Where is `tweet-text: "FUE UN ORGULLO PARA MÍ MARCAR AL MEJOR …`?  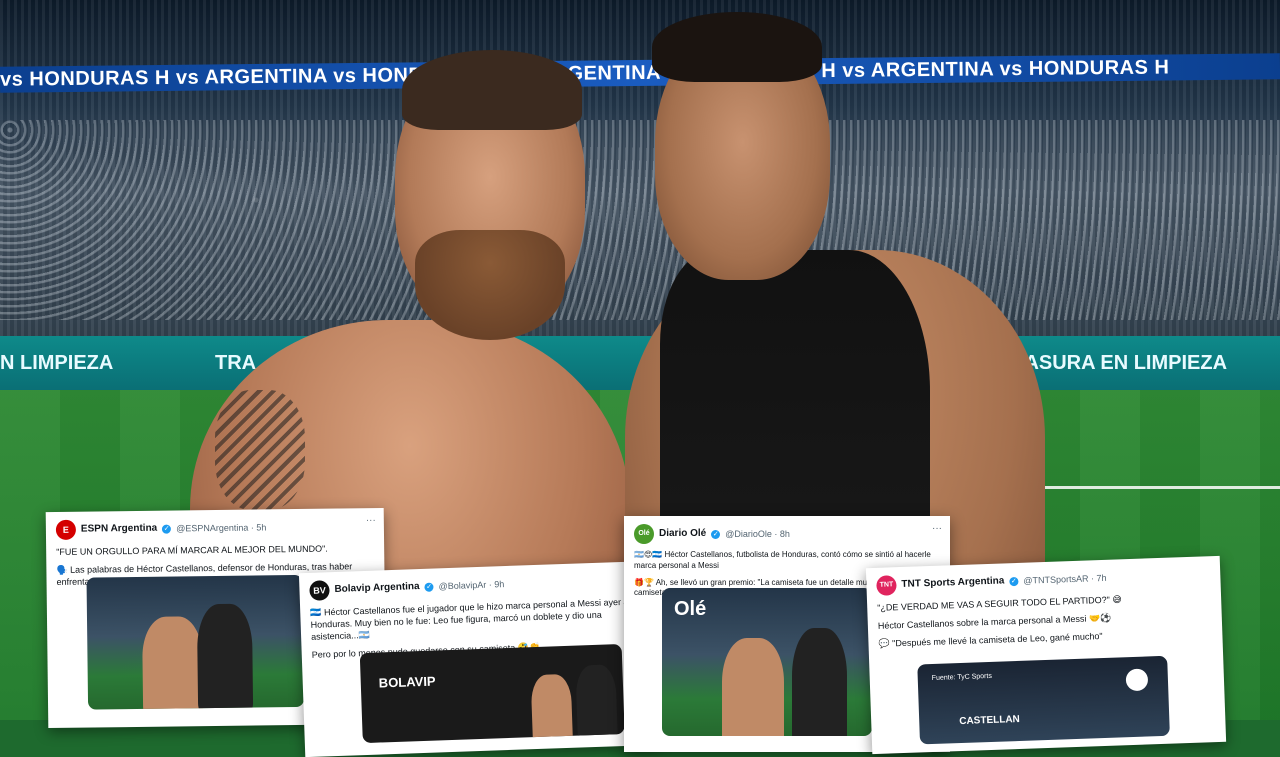
tweet-text: "FUE UN ORGULLO PARA MÍ MARCAR AL MEJOR … is located at coordinates (192, 550).